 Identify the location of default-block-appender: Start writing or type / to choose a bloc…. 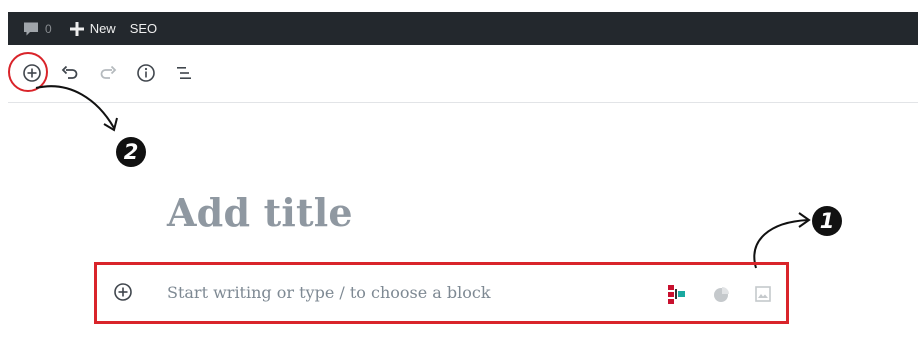
(441, 293).